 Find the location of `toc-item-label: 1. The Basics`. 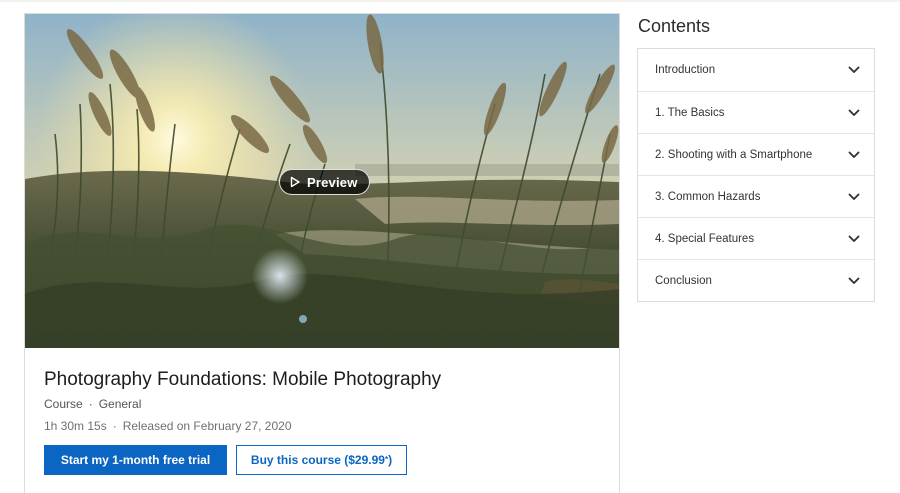

toc-item-label: 1. The Basics is located at coordinates (690, 112).